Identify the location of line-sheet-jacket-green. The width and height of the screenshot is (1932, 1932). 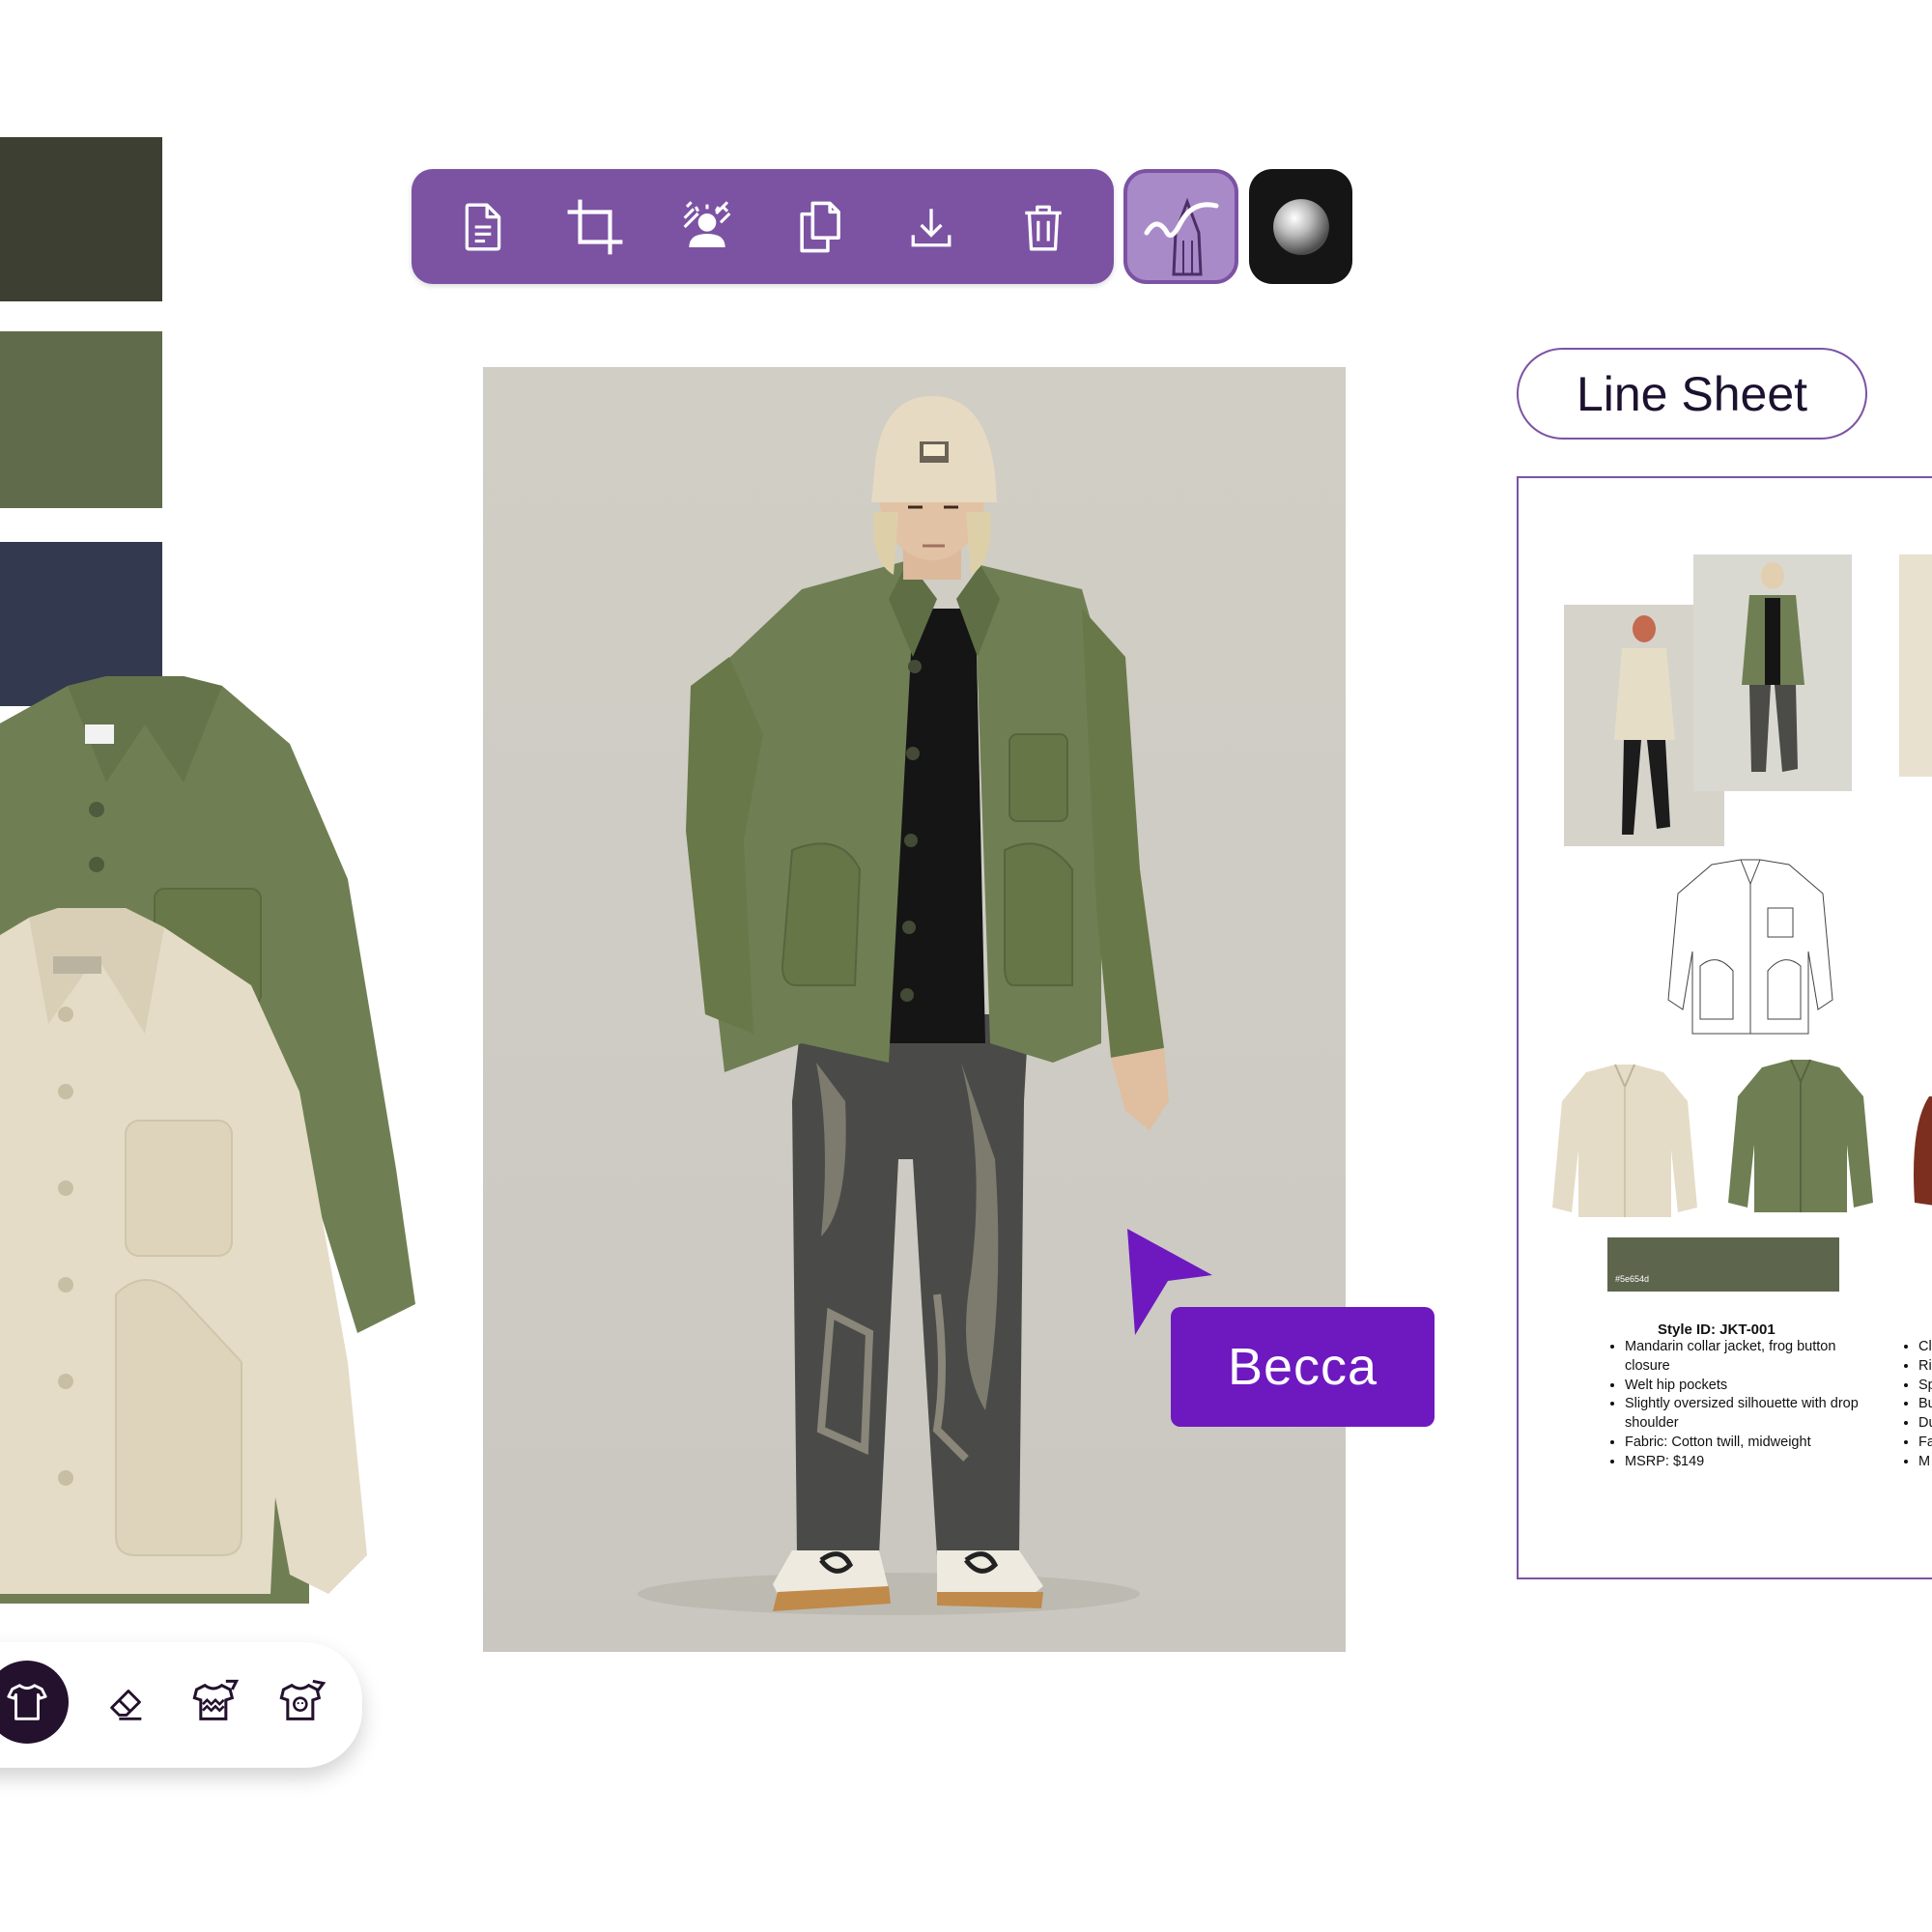
(1800, 1140).